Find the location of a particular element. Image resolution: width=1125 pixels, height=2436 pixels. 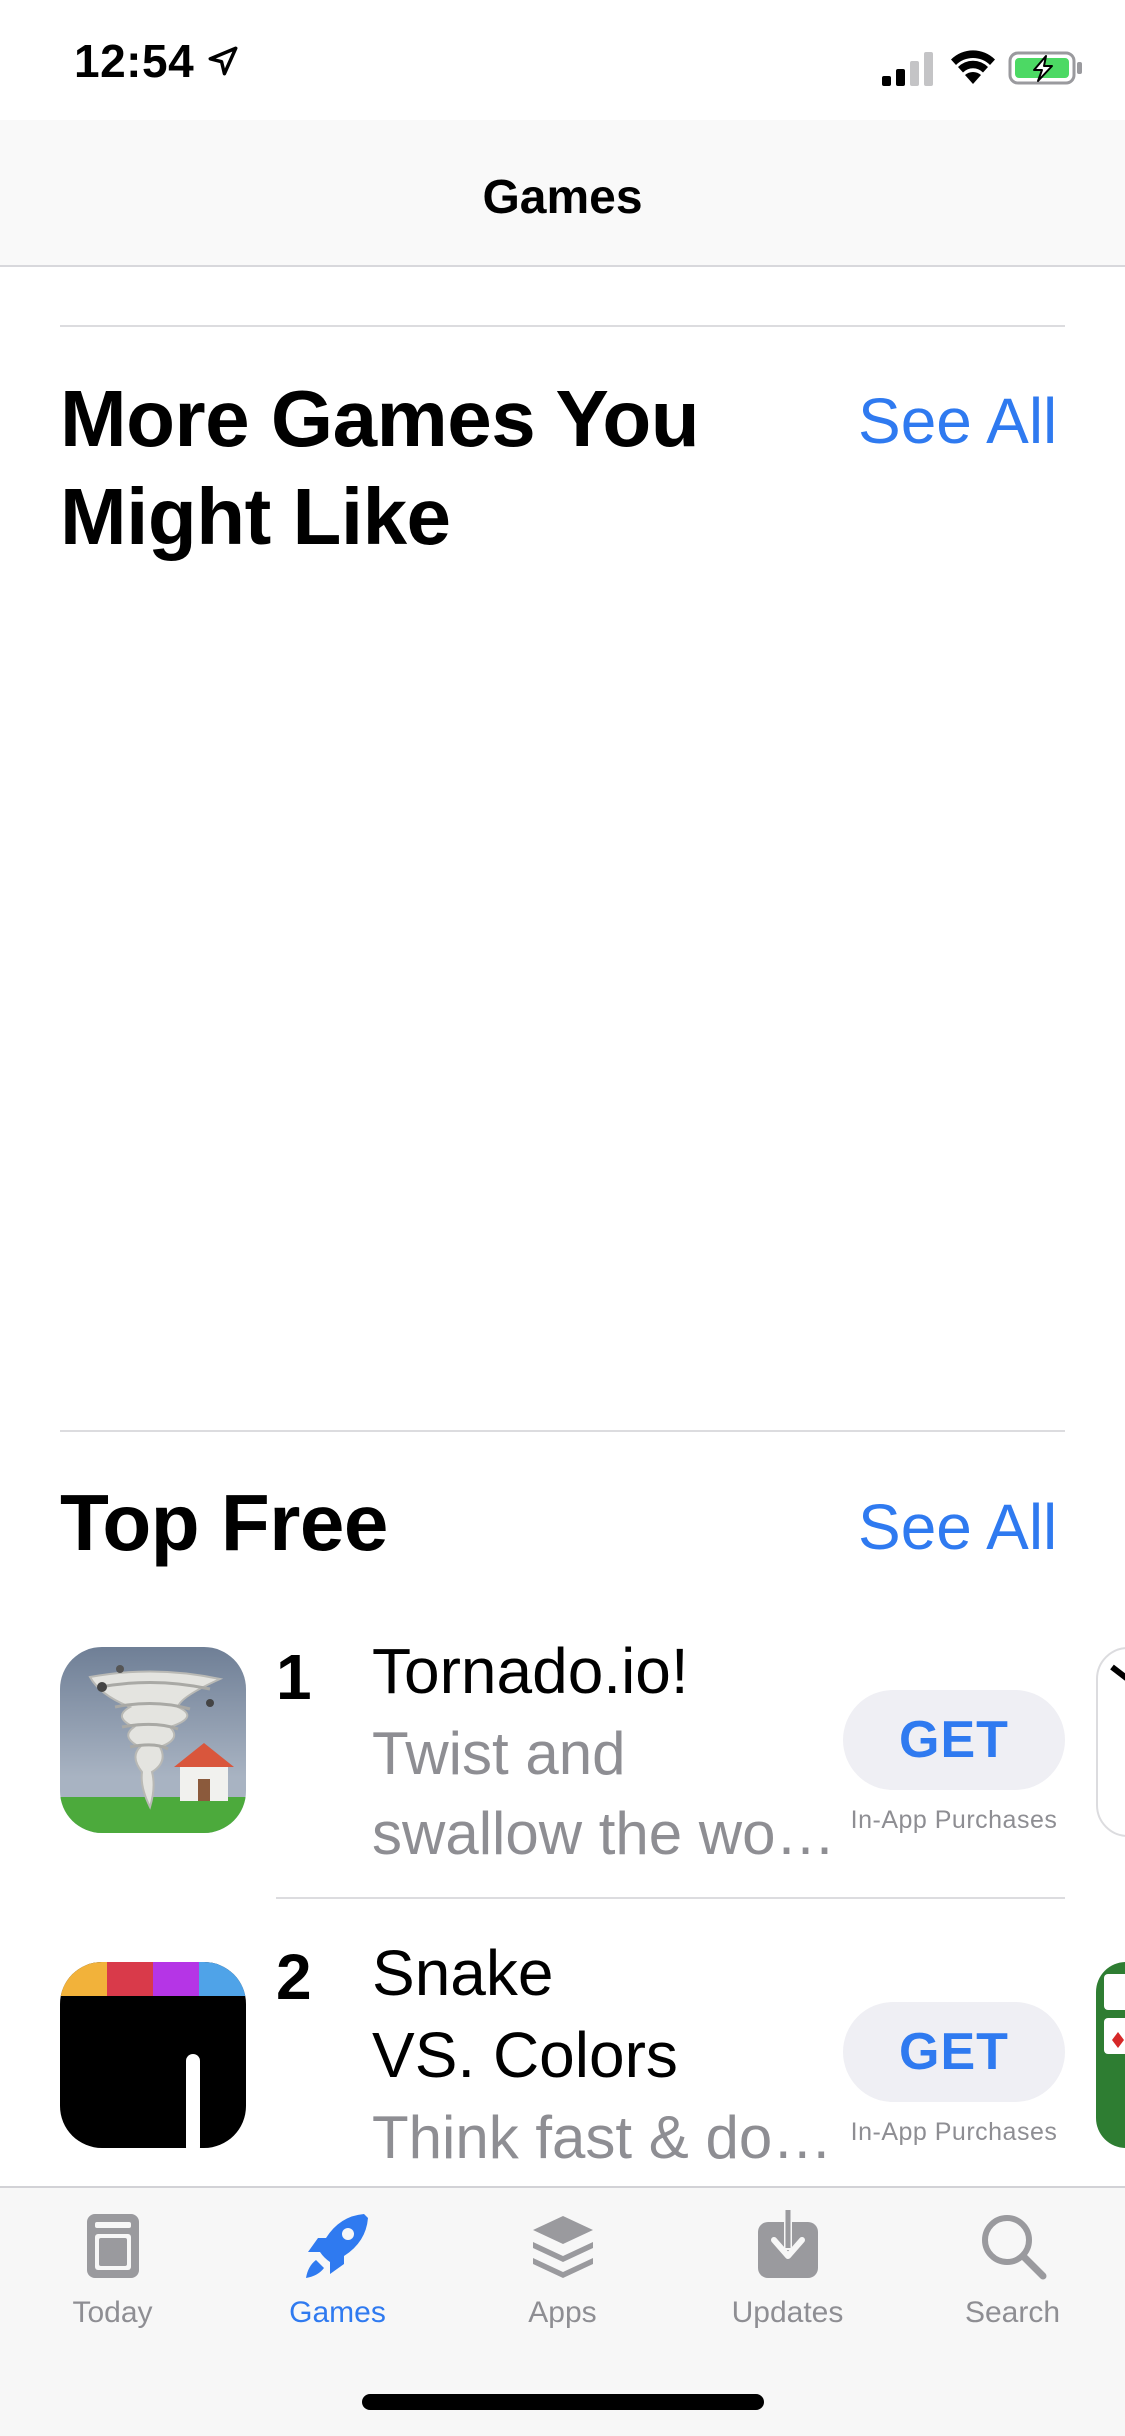

see-all-top-free-link: See All is located at coordinates (957, 1527).